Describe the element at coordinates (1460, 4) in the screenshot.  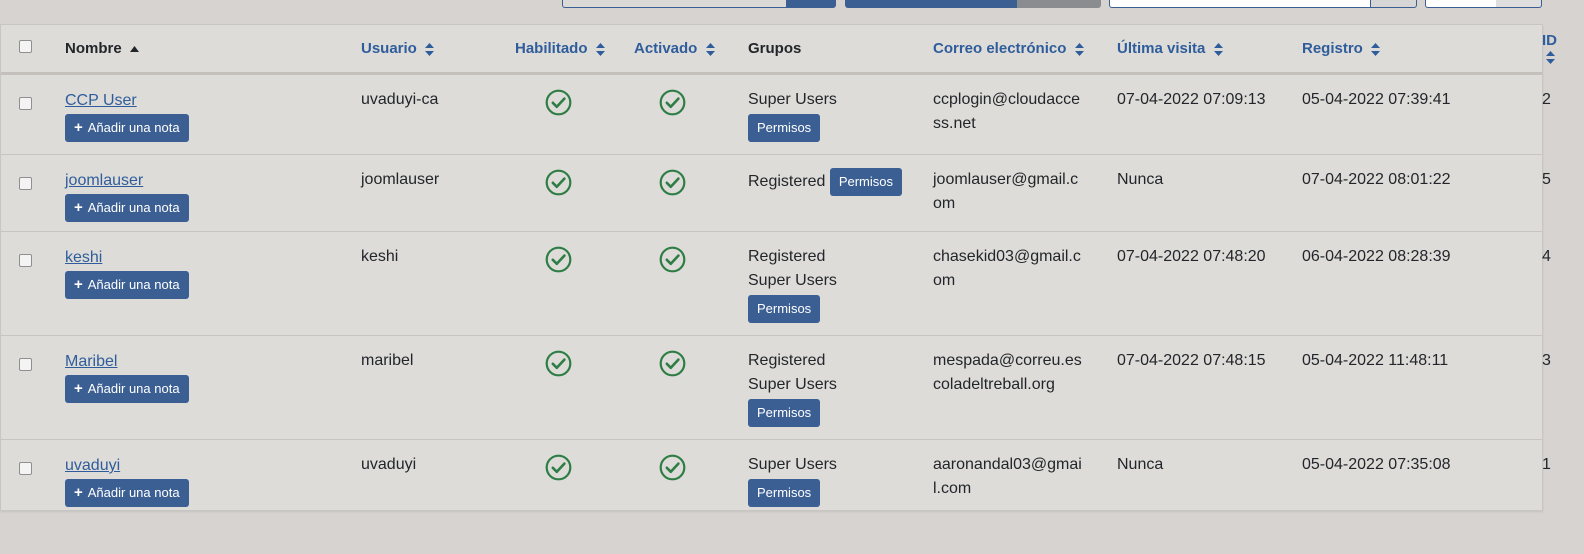
I see `limit-select` at that location.